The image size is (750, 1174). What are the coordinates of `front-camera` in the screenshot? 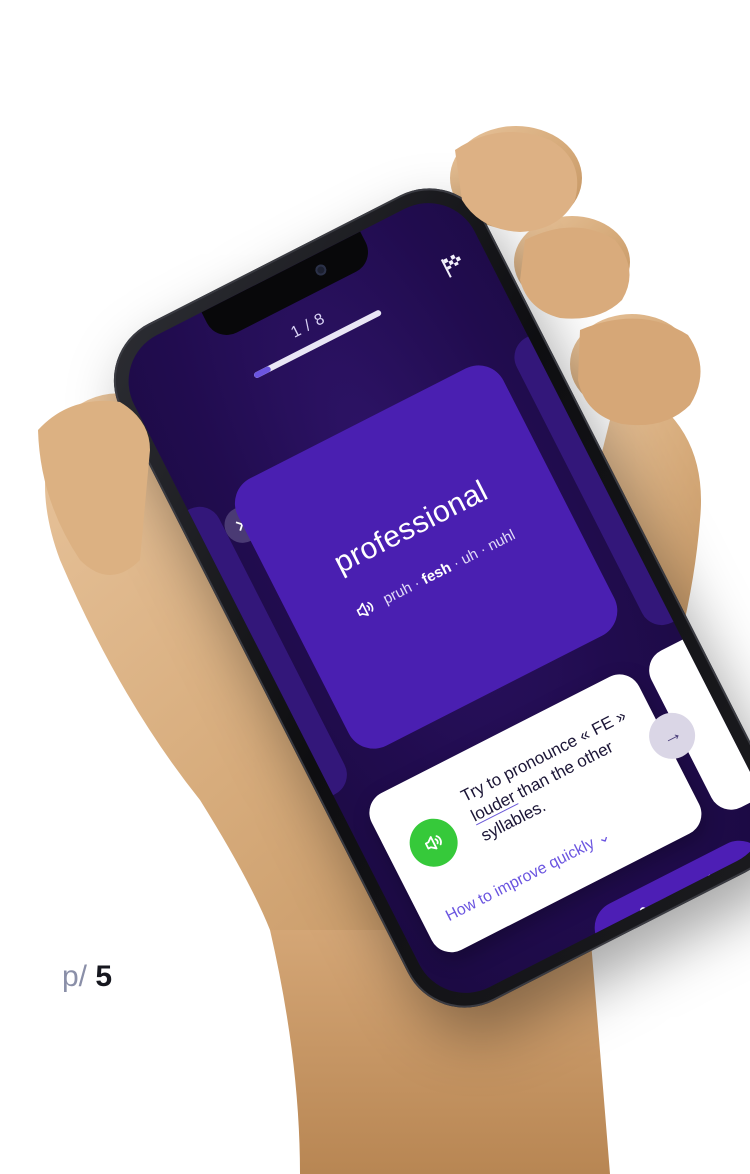 It's located at (321, 270).